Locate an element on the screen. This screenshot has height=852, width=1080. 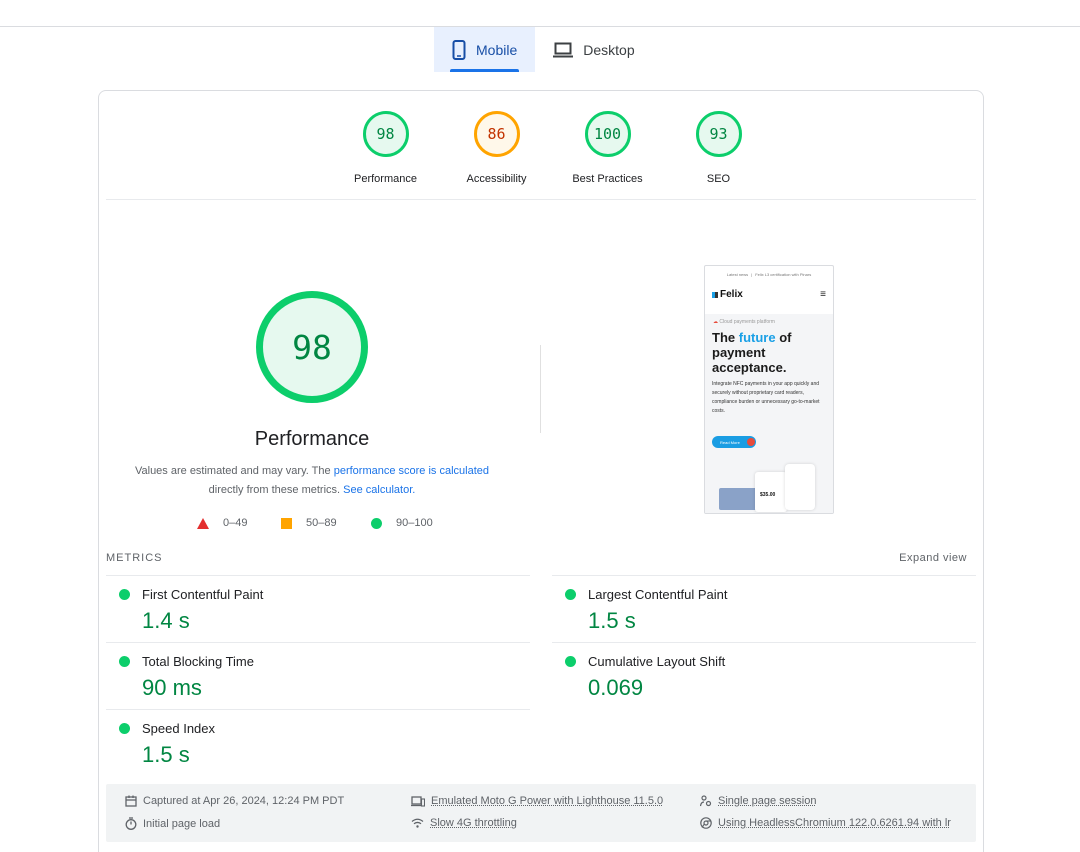
gauge-score: 93 is located at coordinates (719, 134).